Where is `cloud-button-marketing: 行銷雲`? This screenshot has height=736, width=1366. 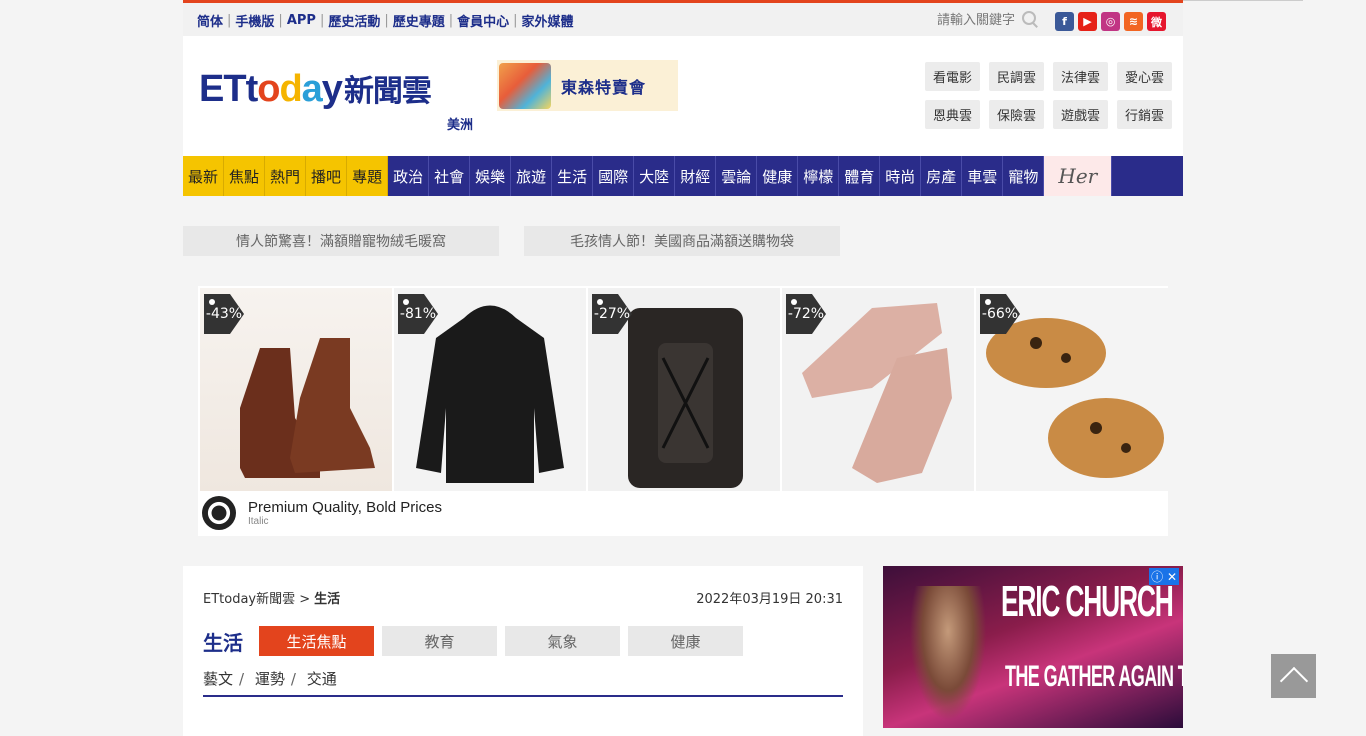 cloud-button-marketing: 行銷雲 is located at coordinates (1144, 114).